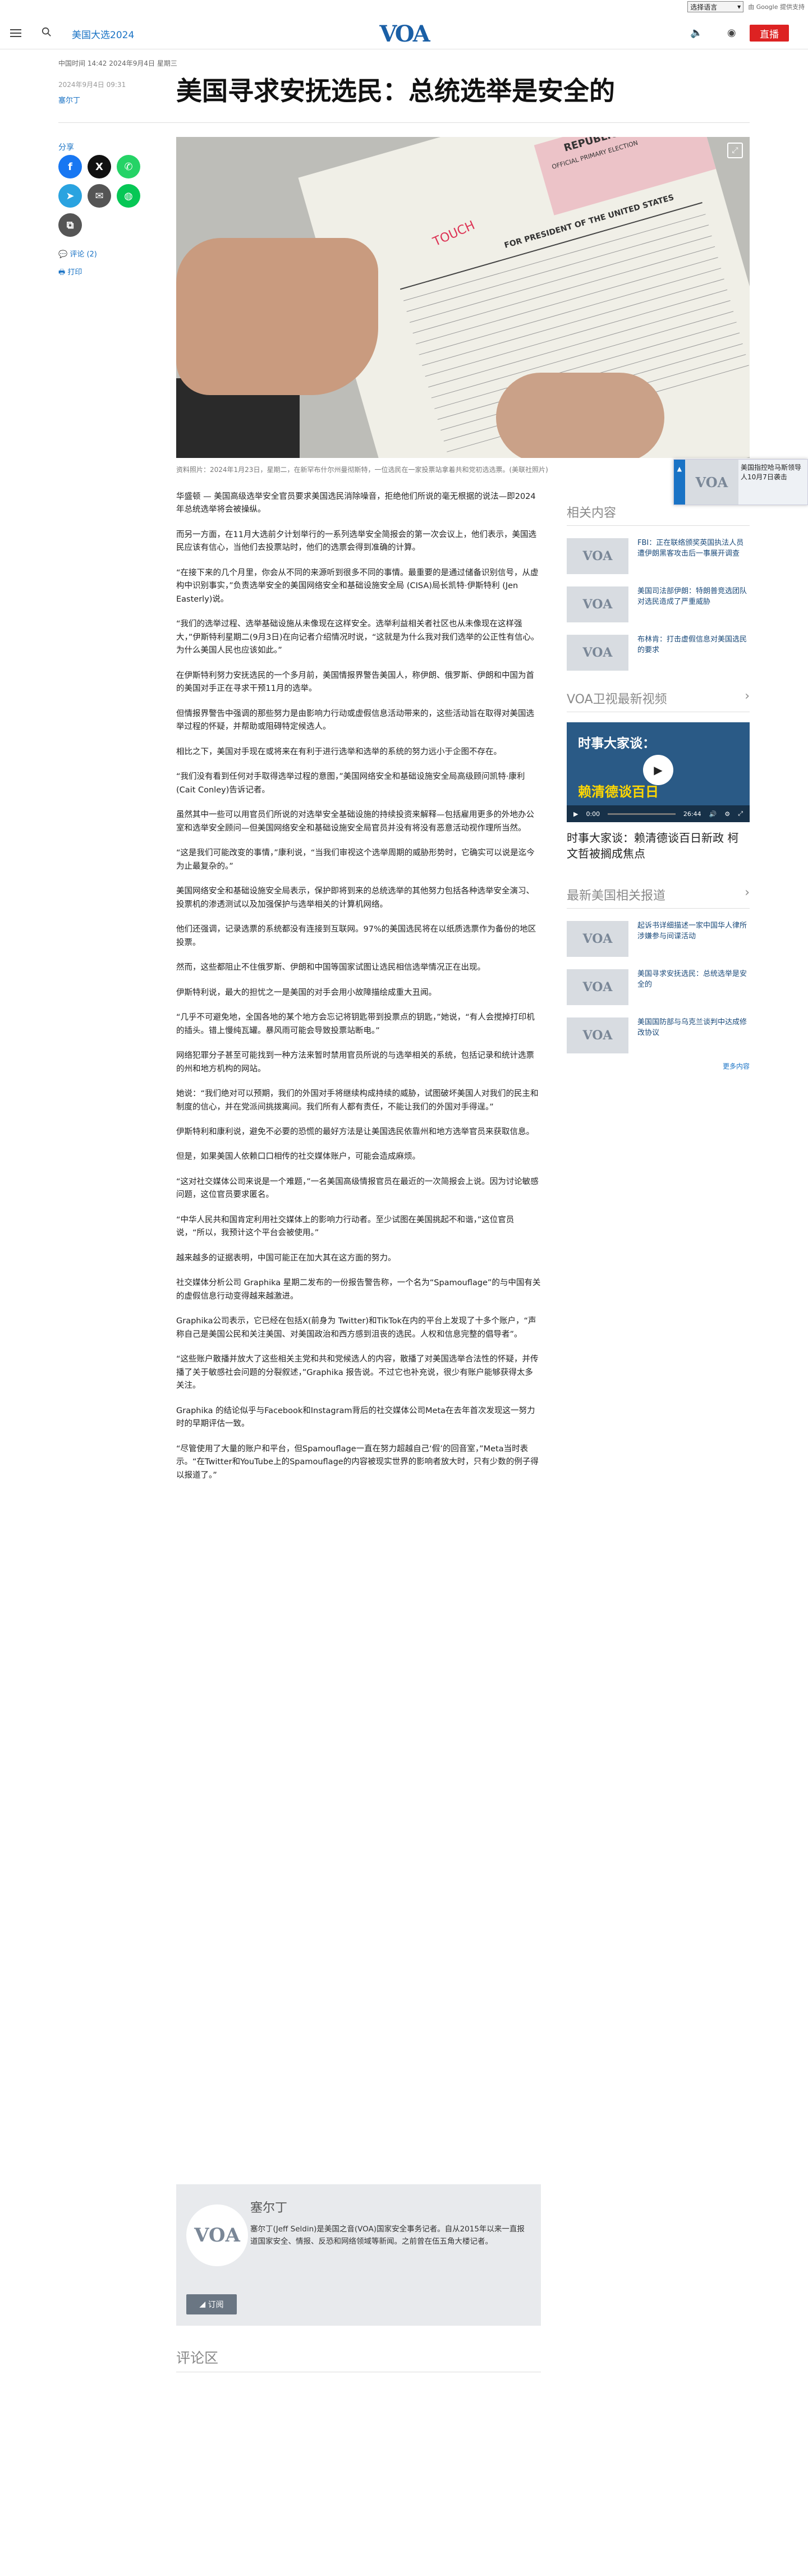 This screenshot has height=2576, width=808. I want to click on live-button: 直播, so click(770, 33).